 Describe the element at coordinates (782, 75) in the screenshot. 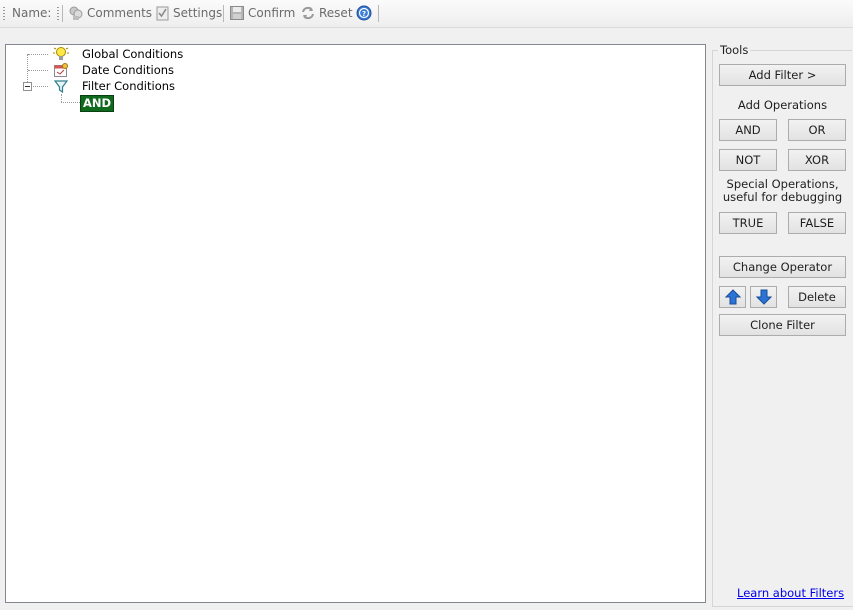

I see `add-filter-button: Add Filter >` at that location.